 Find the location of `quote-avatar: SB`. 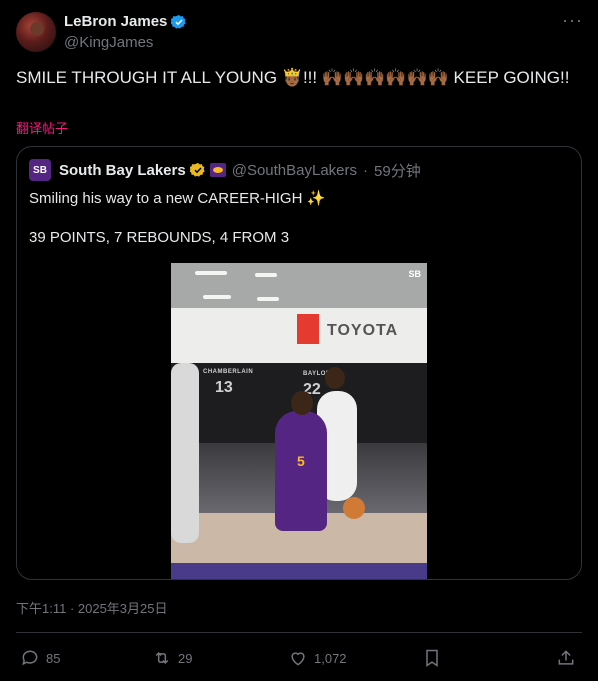

quote-avatar: SB is located at coordinates (40, 170).